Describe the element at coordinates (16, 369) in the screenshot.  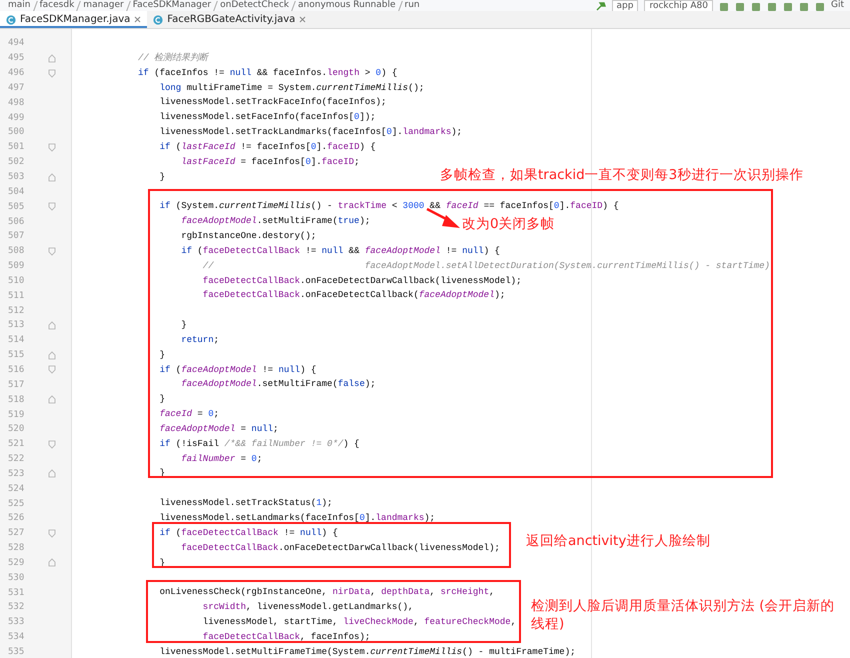
I see `line-number: 516` at that location.